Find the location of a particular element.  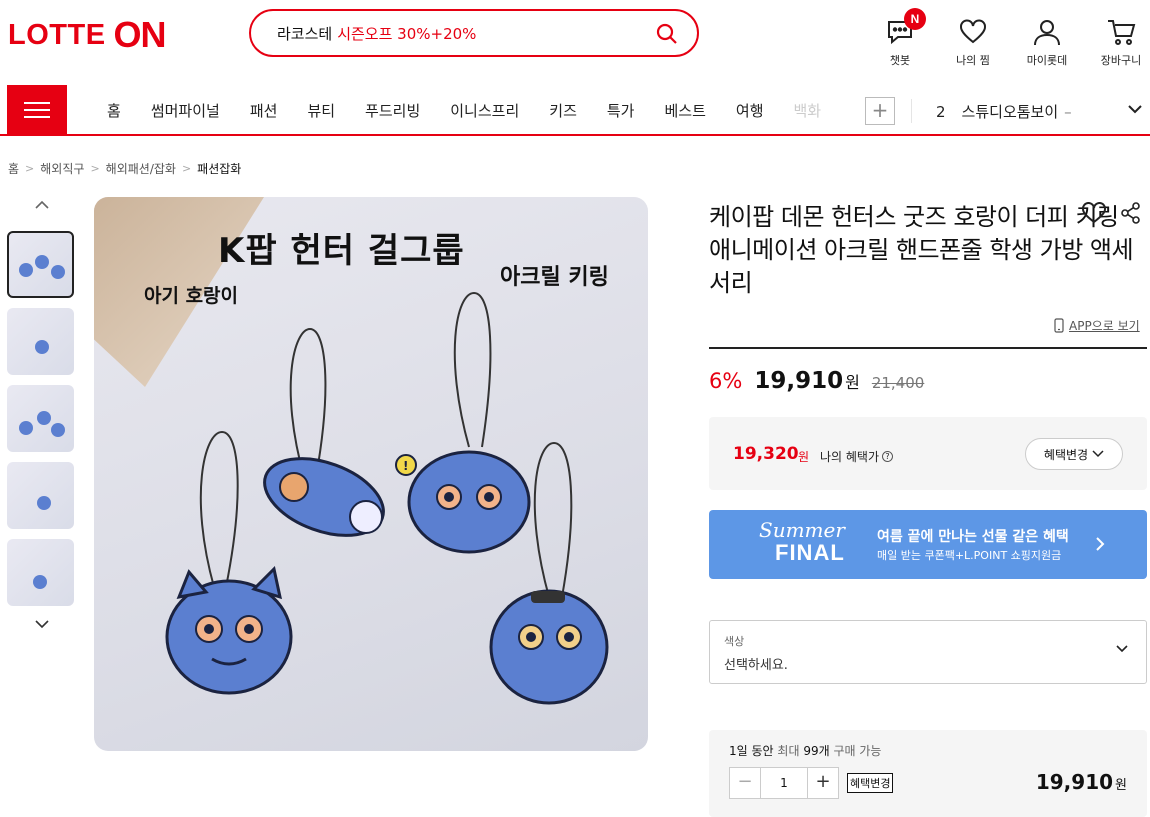

nav-more-button: + is located at coordinates (880, 111).